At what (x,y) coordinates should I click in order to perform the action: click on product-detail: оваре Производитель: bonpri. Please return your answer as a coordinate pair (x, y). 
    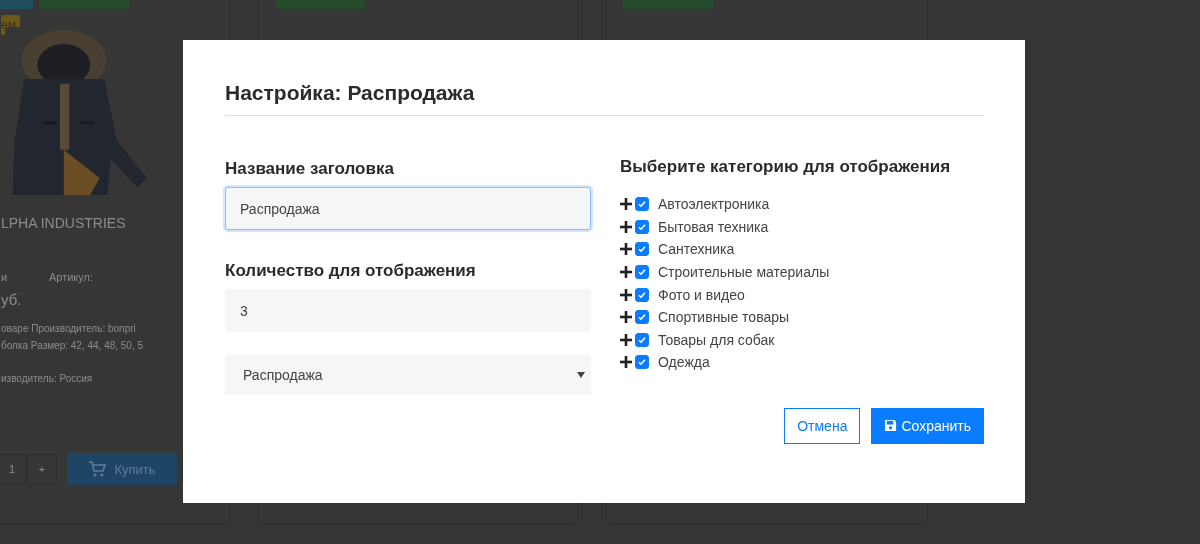
    Looking at the image, I should click on (69, 329).